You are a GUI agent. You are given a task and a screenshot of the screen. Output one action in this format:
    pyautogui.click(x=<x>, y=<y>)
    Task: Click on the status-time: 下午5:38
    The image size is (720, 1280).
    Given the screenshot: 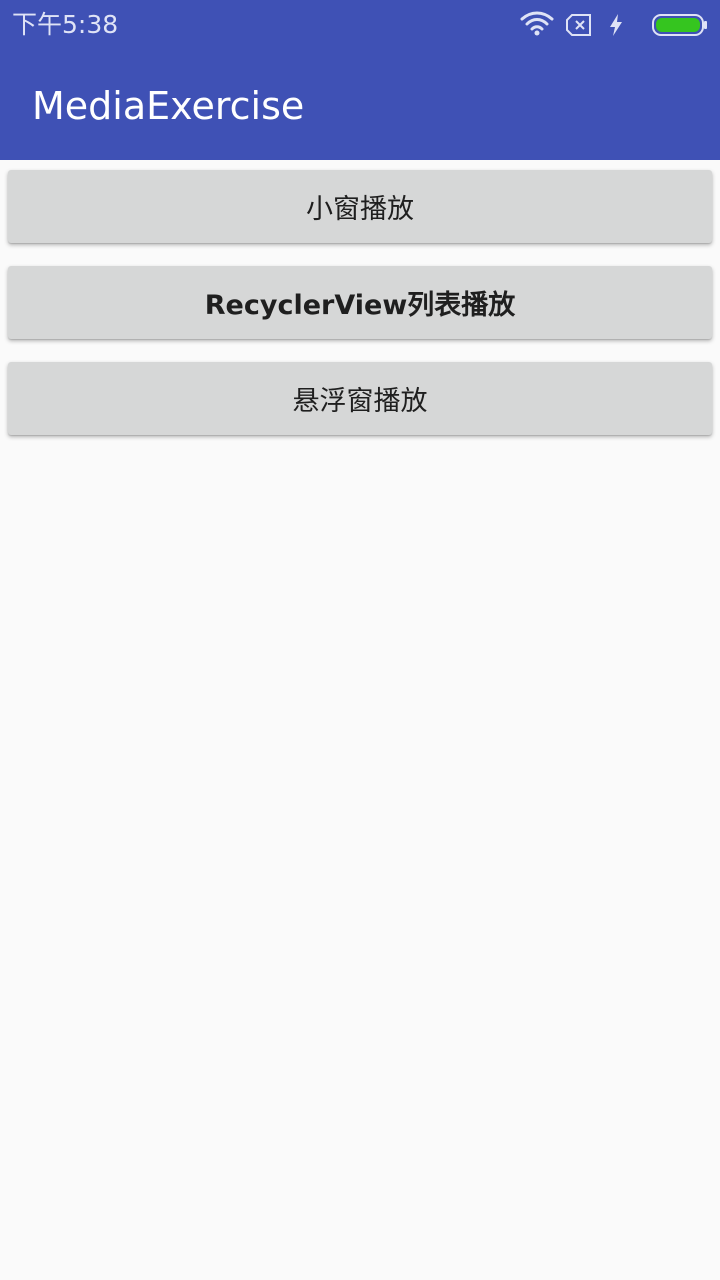 What is the action you would take?
    pyautogui.click(x=65, y=24)
    